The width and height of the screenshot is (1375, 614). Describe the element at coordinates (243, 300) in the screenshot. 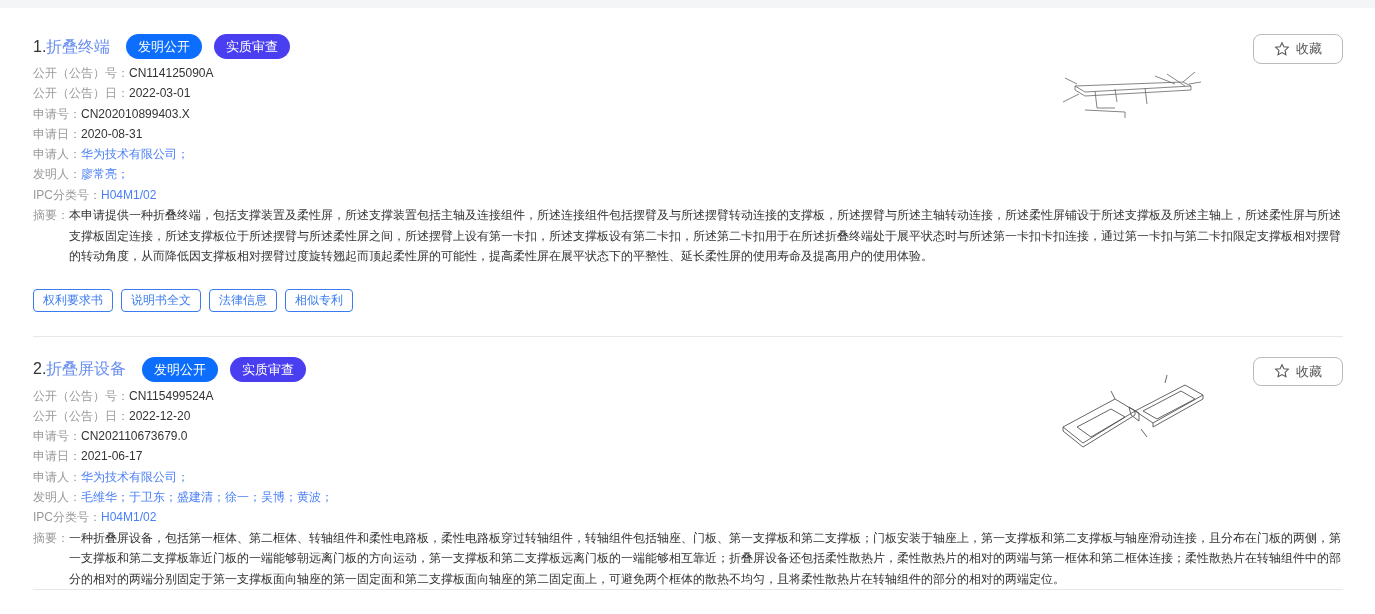

I see `action-button: 法律信息` at that location.